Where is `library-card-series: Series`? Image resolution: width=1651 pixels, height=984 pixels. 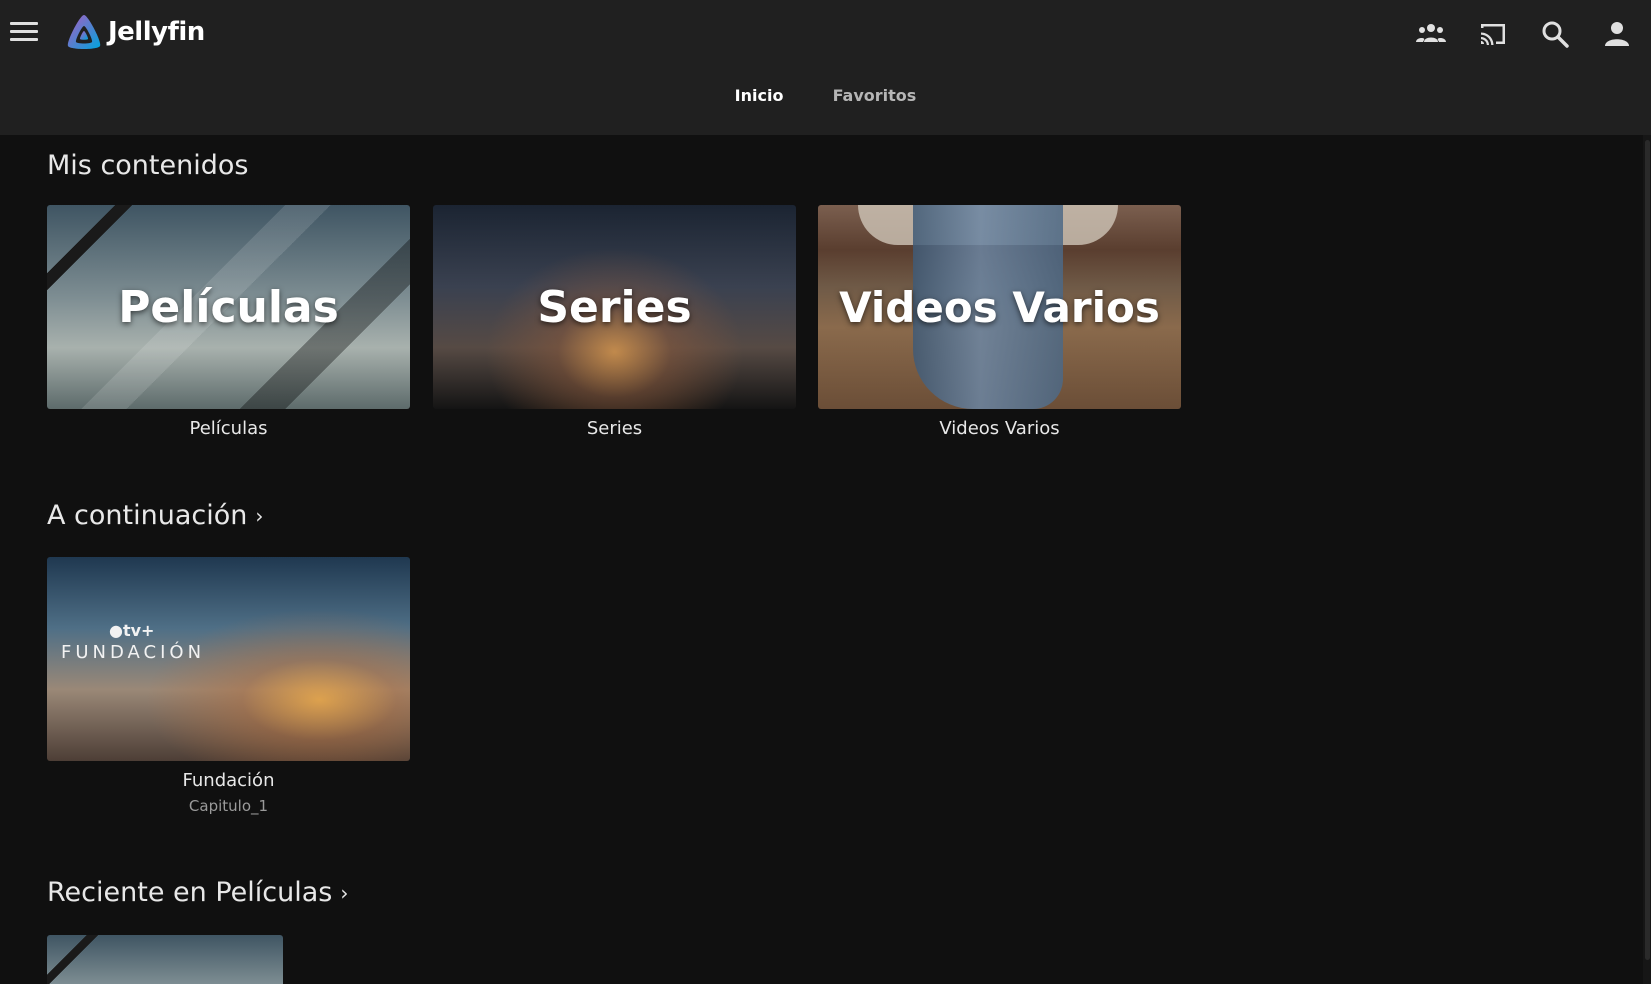 library-card-series: Series is located at coordinates (614, 307).